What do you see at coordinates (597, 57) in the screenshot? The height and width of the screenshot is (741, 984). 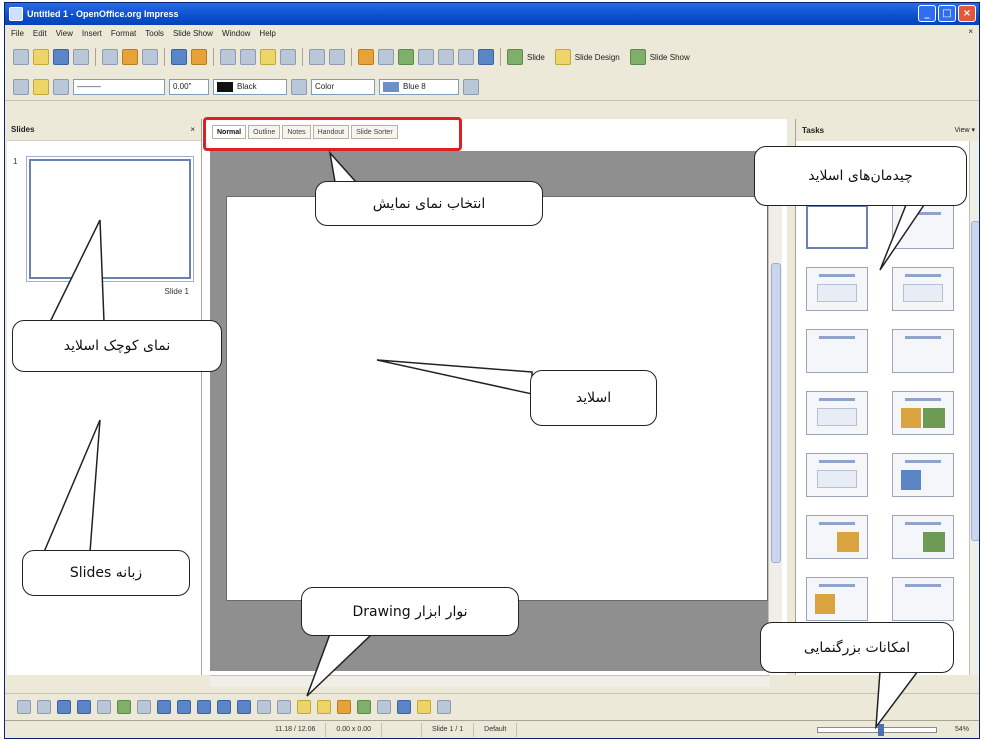 I see `slide-design-button: Slide Design` at bounding box center [597, 57].